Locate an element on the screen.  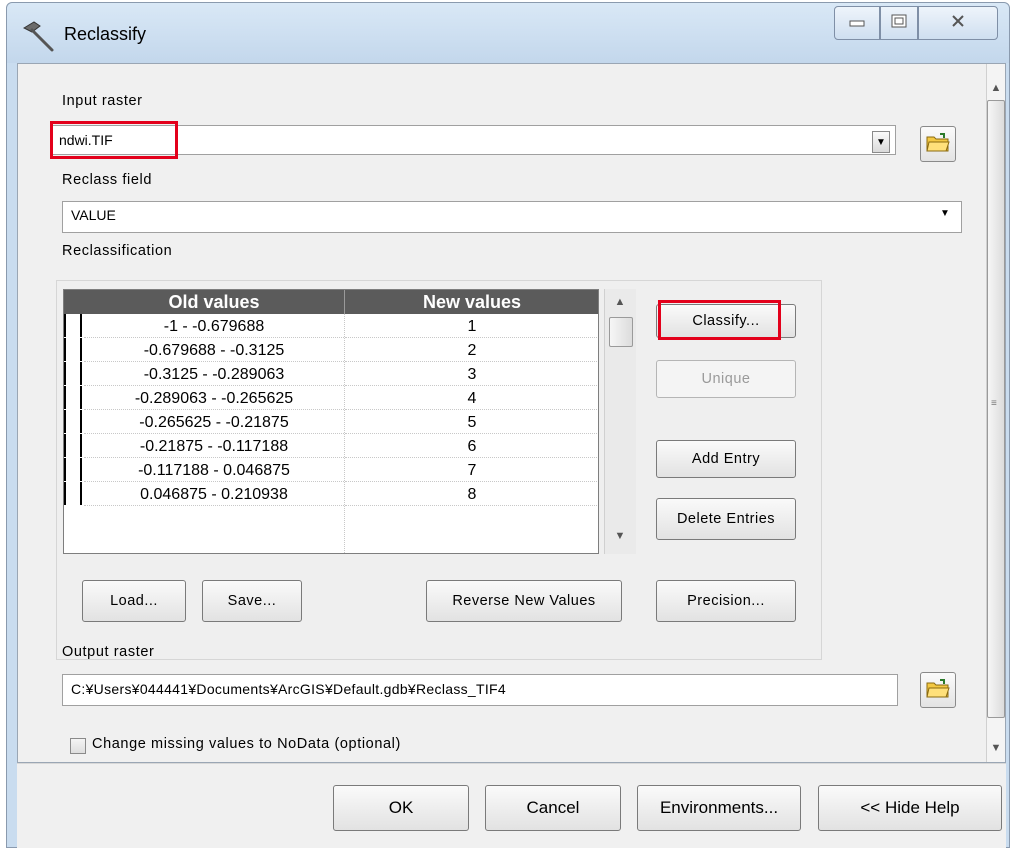
hide-help-button: << Hide Help is located at coordinates (910, 808).